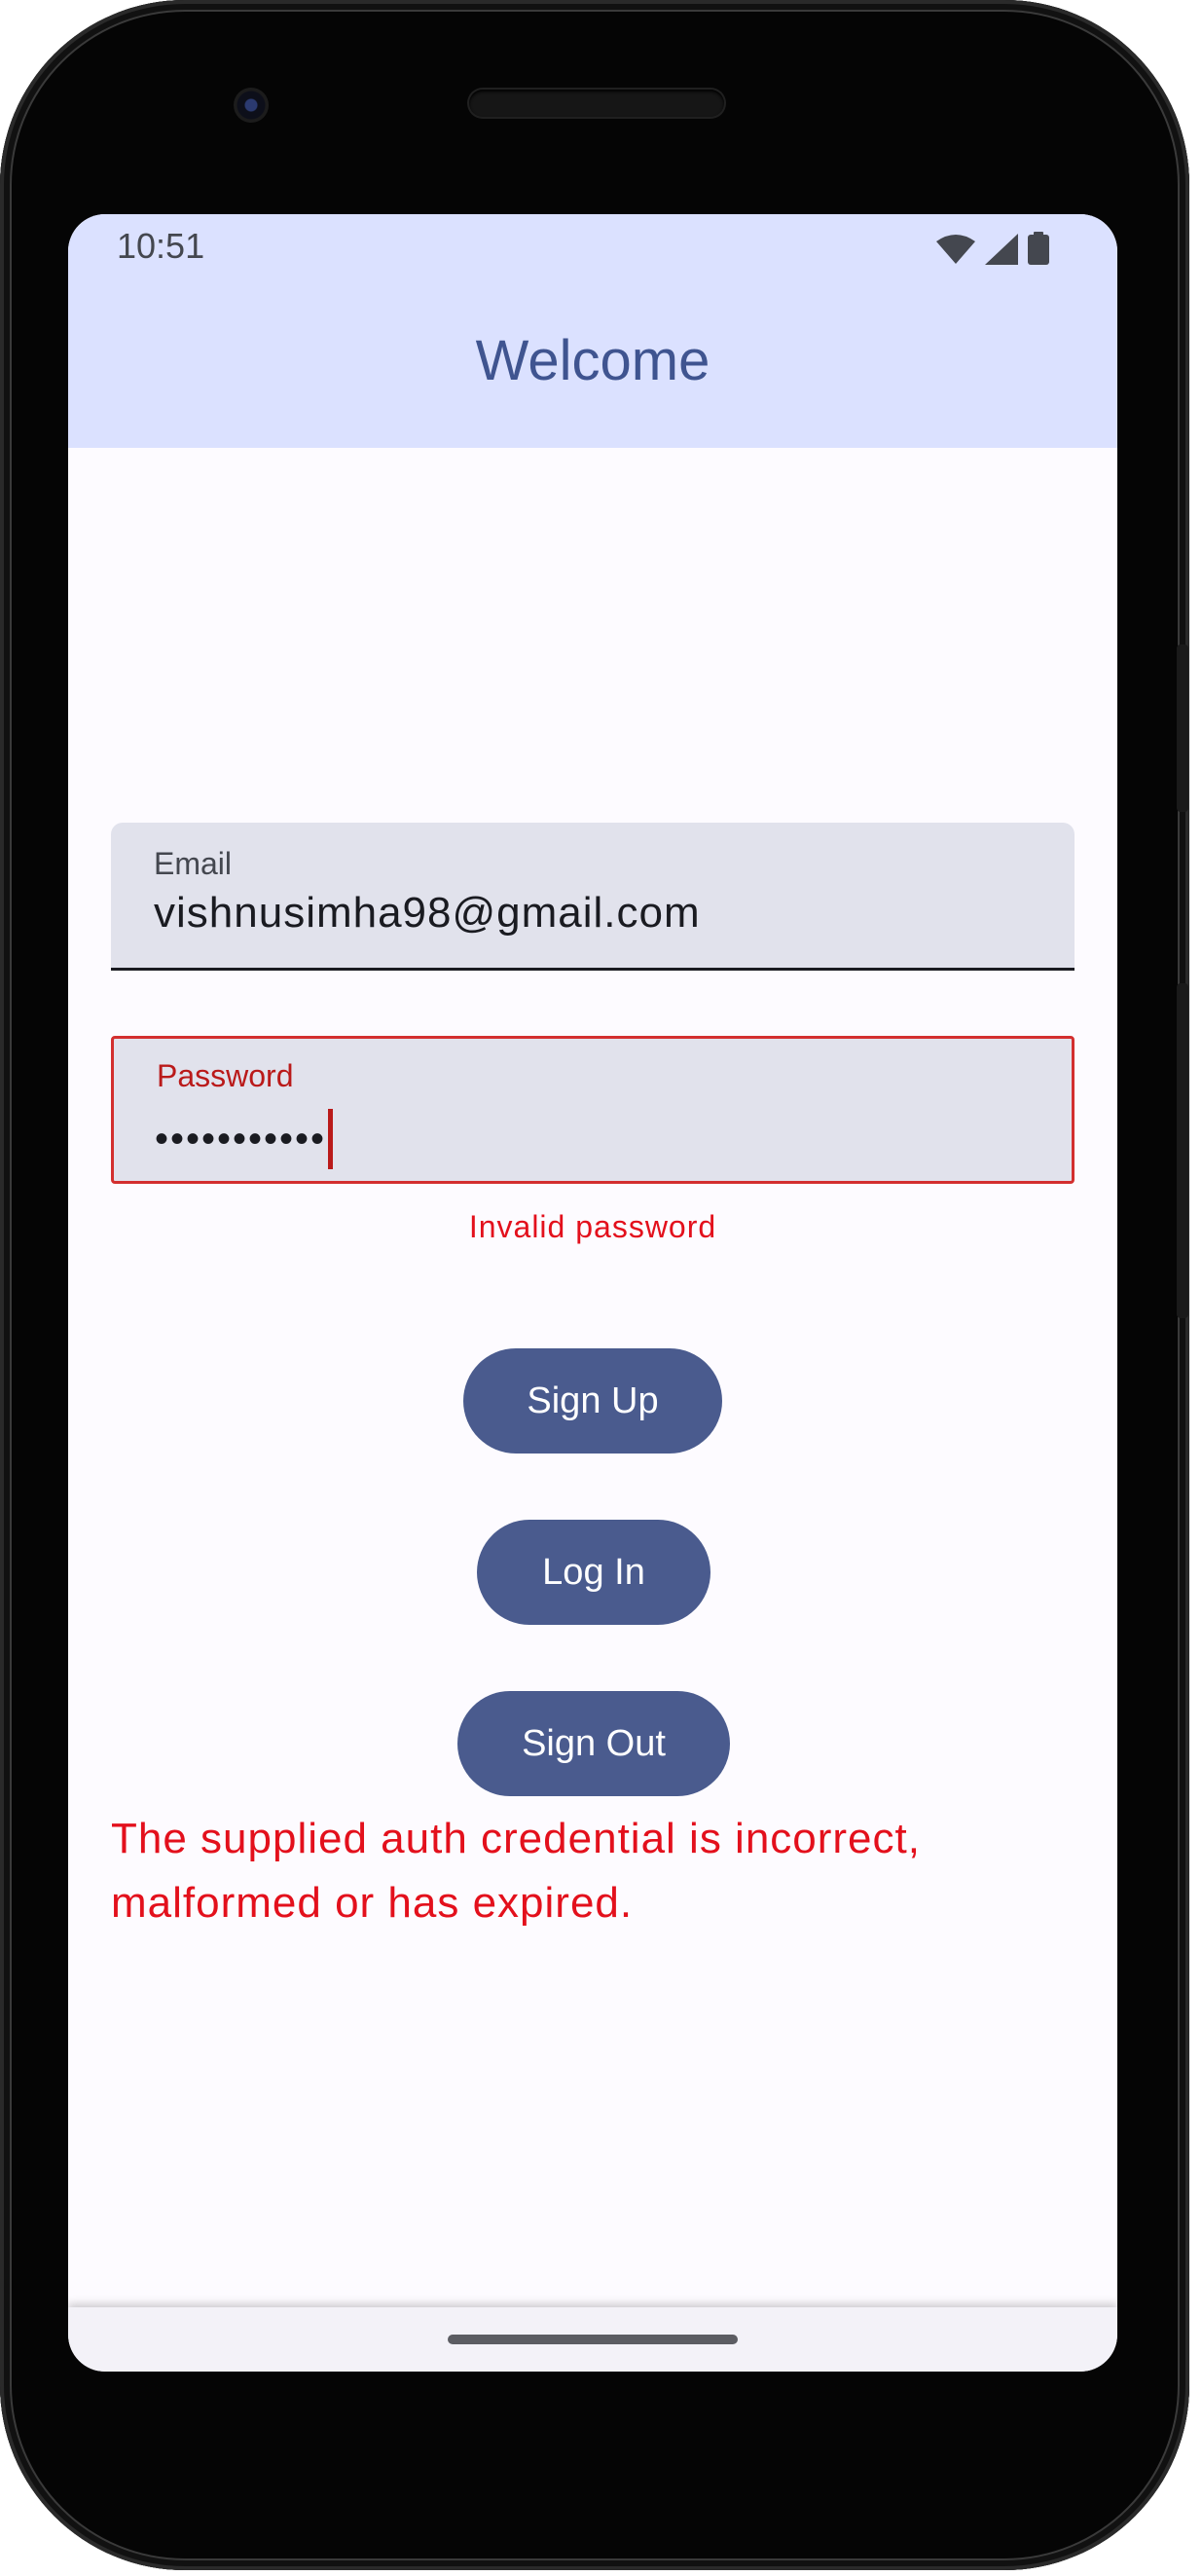  Describe the element at coordinates (592, 1401) in the screenshot. I see `sign-up-button: Sign Up` at that location.